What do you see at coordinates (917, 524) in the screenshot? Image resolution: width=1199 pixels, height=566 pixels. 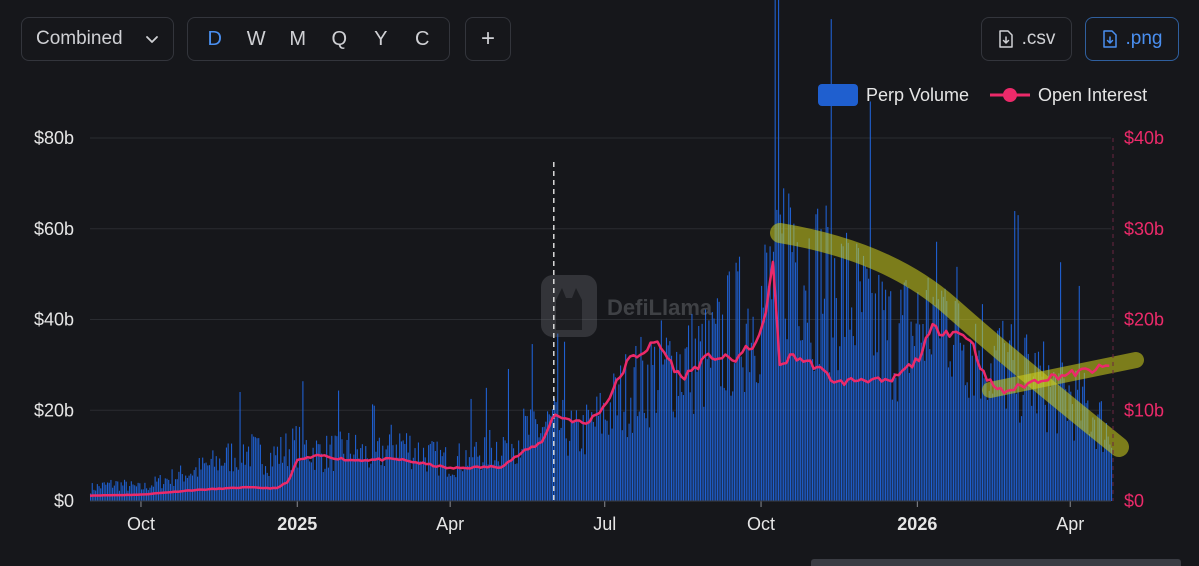 I see `x-axis-tick: 2026` at bounding box center [917, 524].